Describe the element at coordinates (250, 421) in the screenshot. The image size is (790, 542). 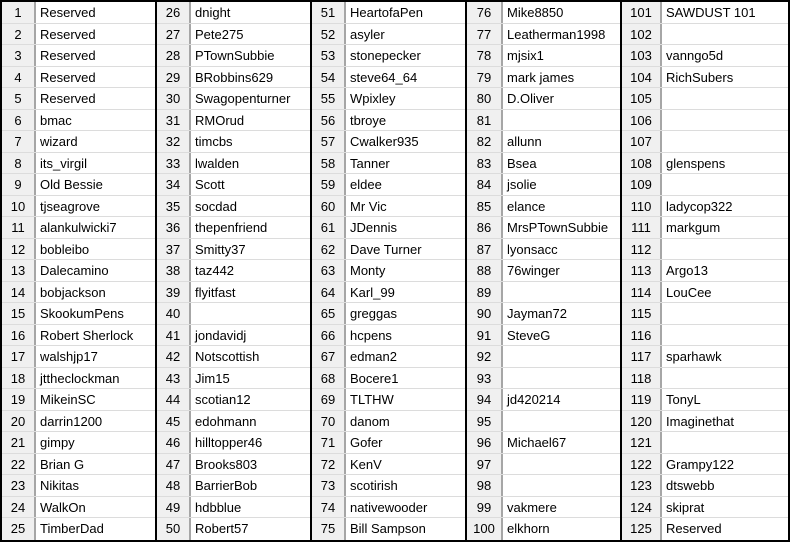
I see `participant-name-cell: edohmann` at that location.